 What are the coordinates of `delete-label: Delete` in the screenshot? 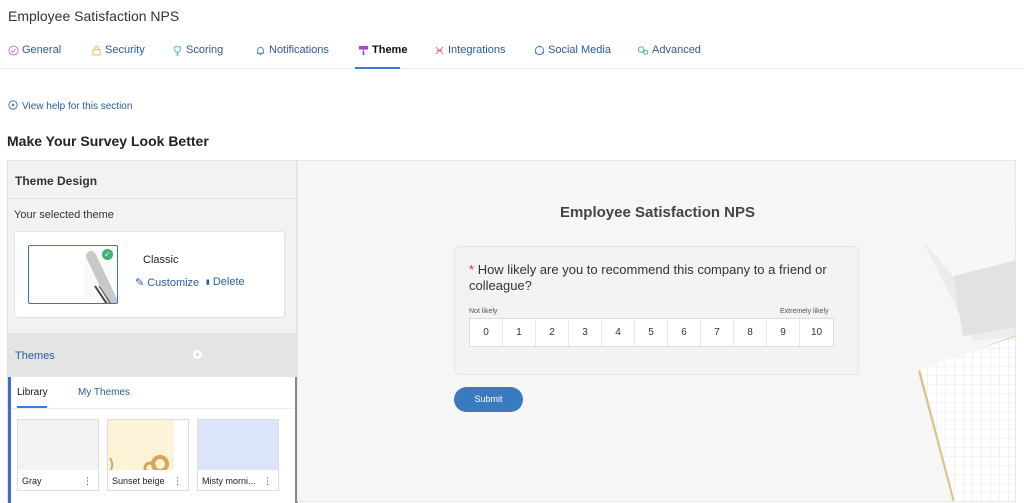 It's located at (228, 282).